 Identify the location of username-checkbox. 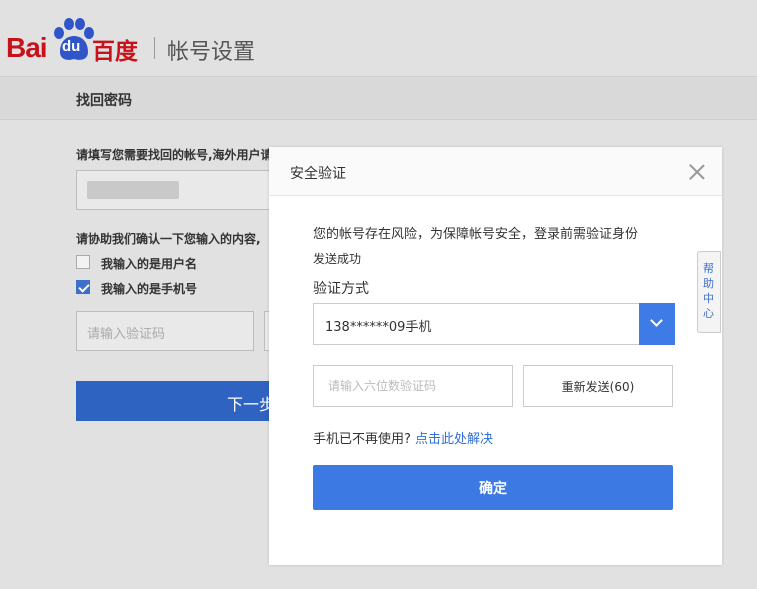
(83, 262).